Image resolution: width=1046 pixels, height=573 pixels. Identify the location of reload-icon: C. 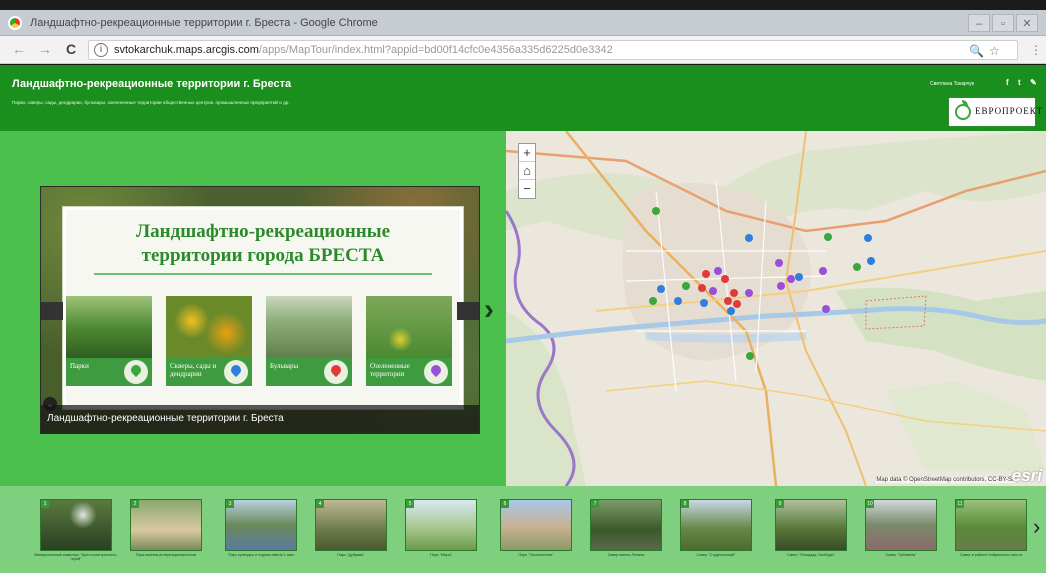
(71, 49).